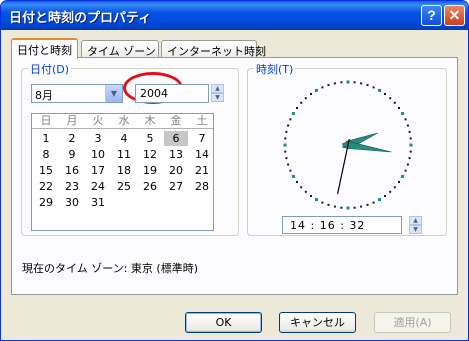  I want to click on calendar-day: 1, so click(46, 138).